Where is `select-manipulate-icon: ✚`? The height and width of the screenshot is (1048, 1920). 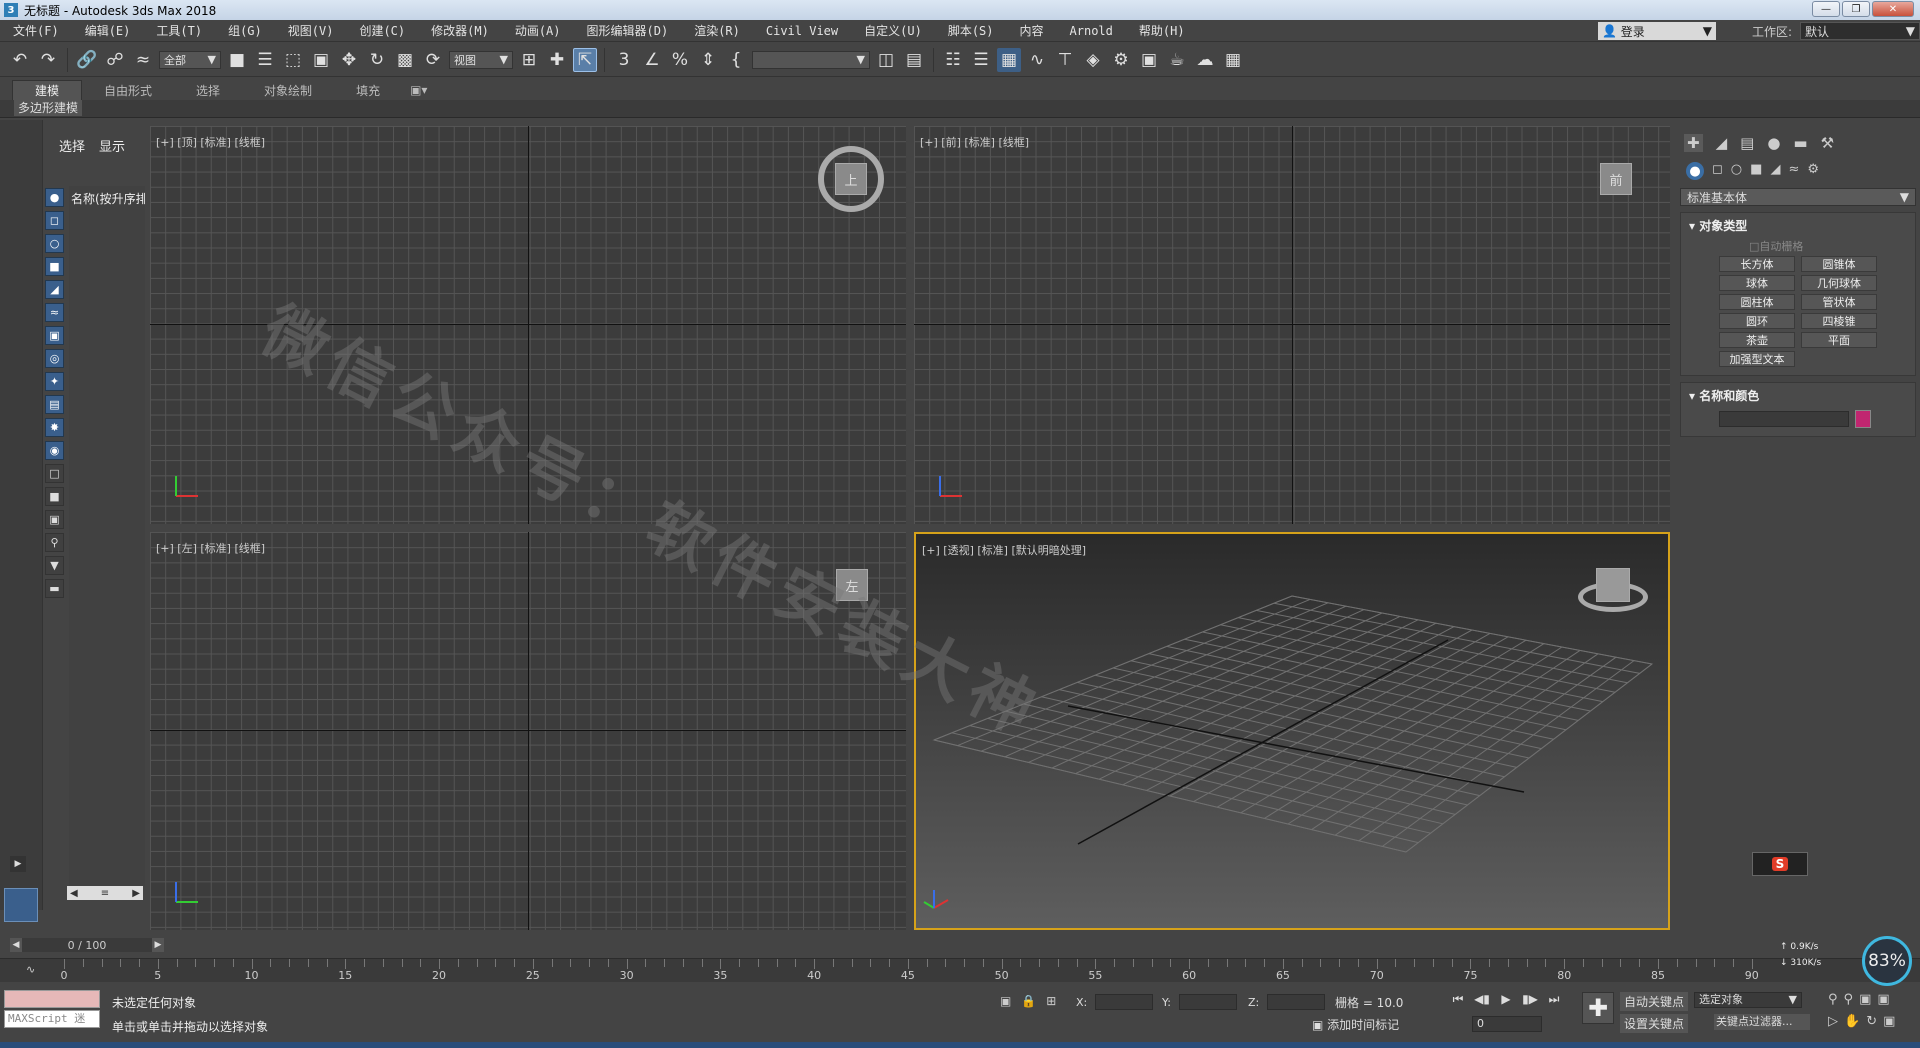
select-manipulate-icon: ✚ is located at coordinates (557, 60).